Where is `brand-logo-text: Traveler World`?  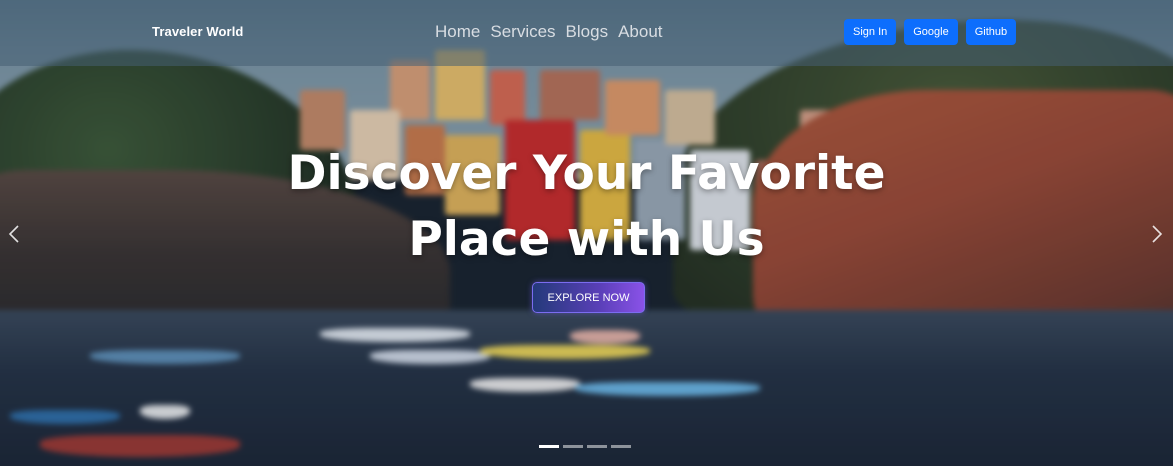
brand-logo-text: Traveler World is located at coordinates (197, 31).